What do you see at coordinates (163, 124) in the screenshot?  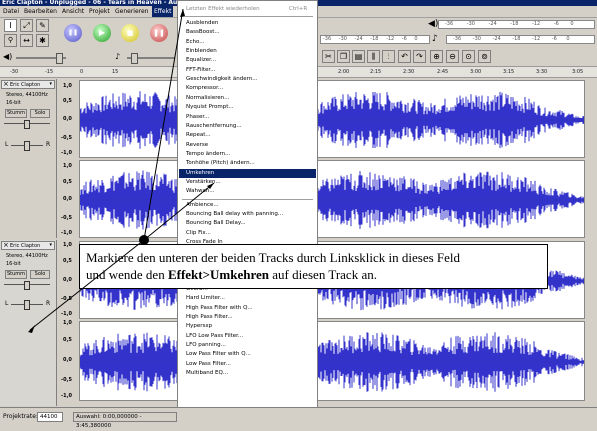 I see `arrow-to-effect-menu` at bounding box center [163, 124].